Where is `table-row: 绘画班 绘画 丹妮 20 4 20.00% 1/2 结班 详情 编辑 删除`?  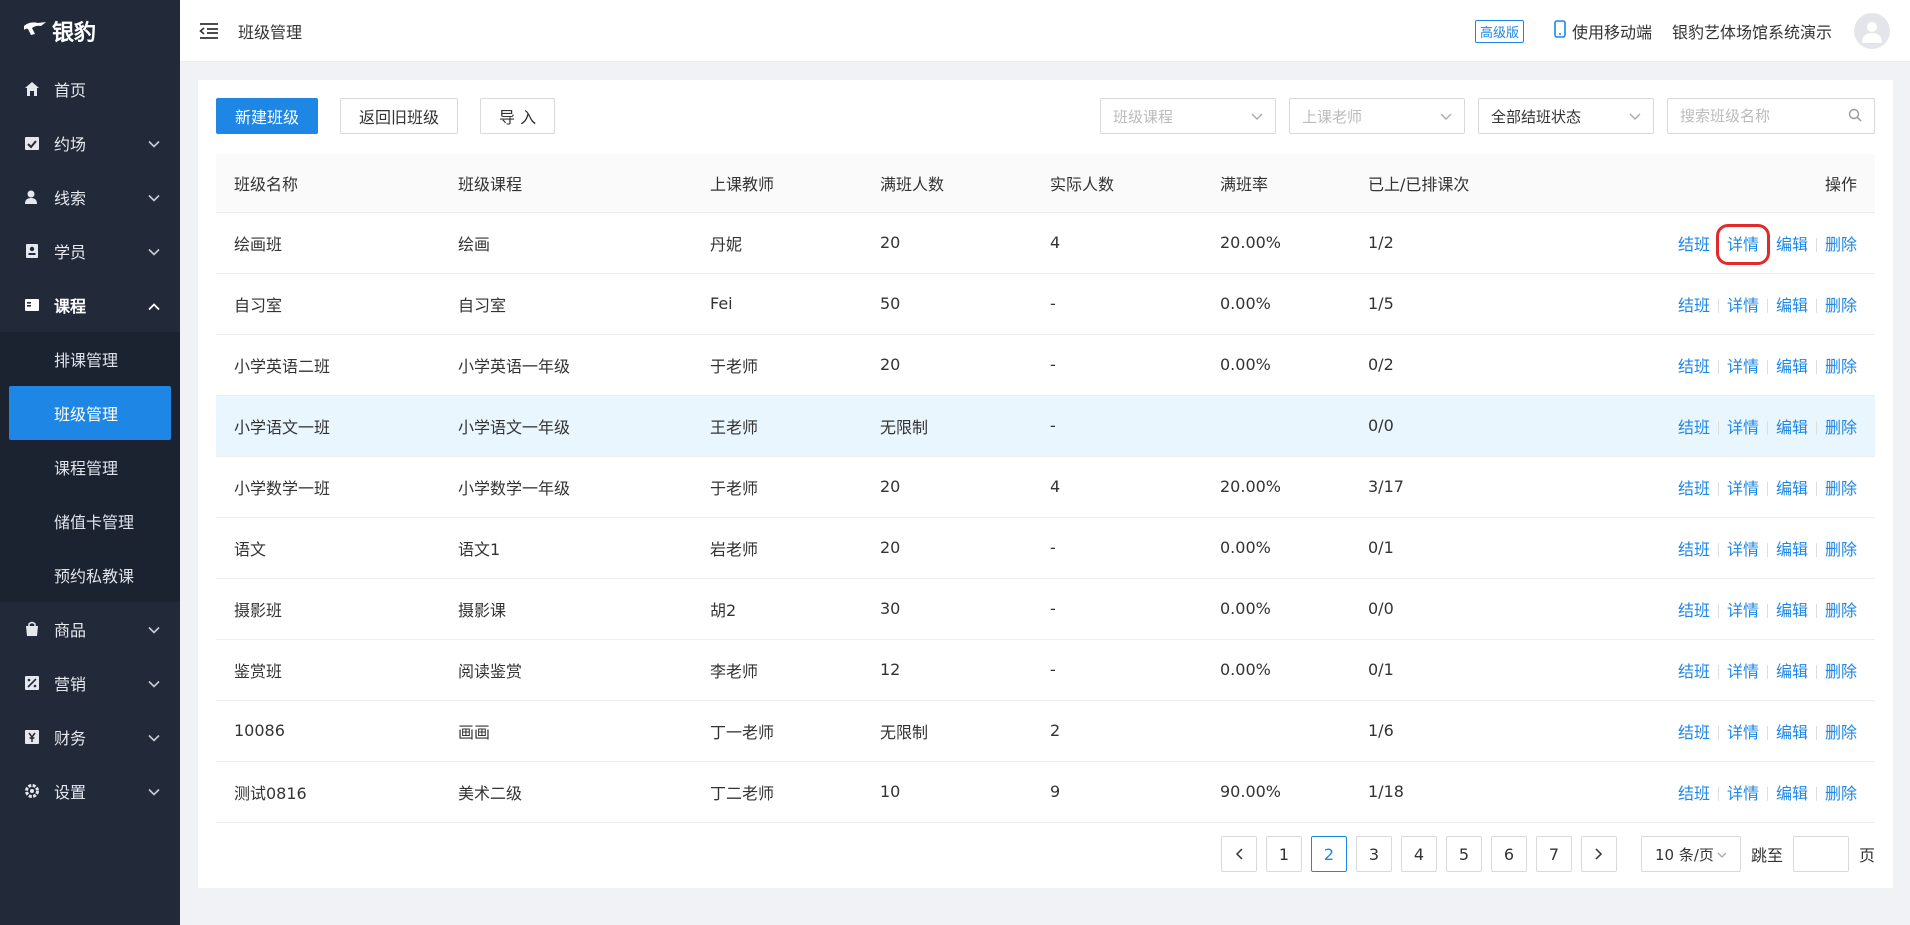
table-row: 绘画班 绘画 丹妮 20 4 20.00% 1/2 结班 详情 编辑 删除 is located at coordinates (1045, 243).